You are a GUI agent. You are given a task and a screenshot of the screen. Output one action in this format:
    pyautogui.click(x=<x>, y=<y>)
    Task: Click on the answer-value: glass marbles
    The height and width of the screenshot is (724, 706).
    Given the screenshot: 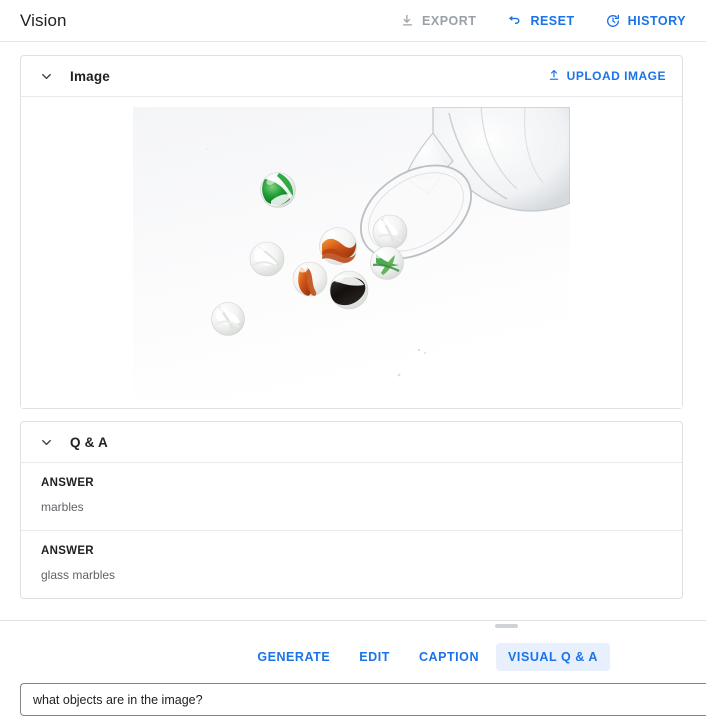 What is the action you would take?
    pyautogui.click(x=78, y=575)
    